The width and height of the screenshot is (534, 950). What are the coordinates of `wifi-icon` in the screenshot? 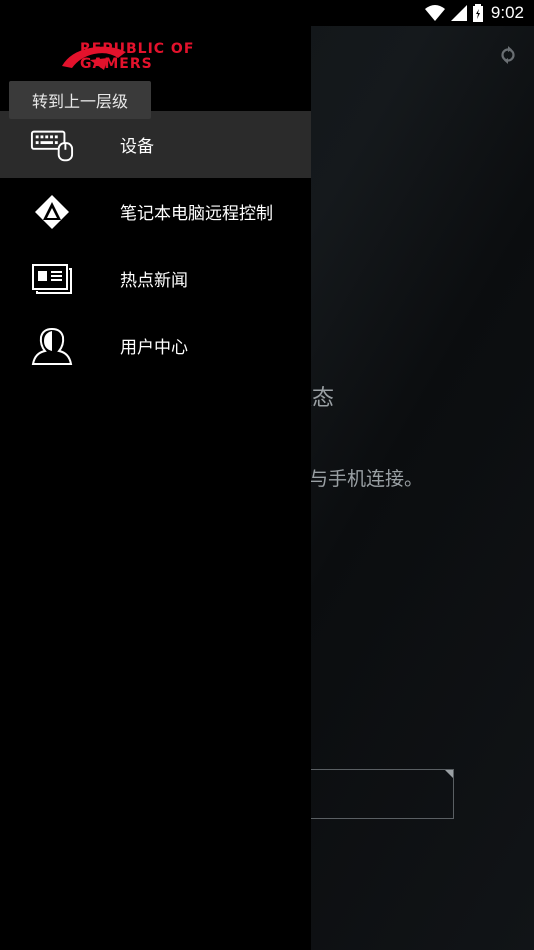 It's located at (434, 13).